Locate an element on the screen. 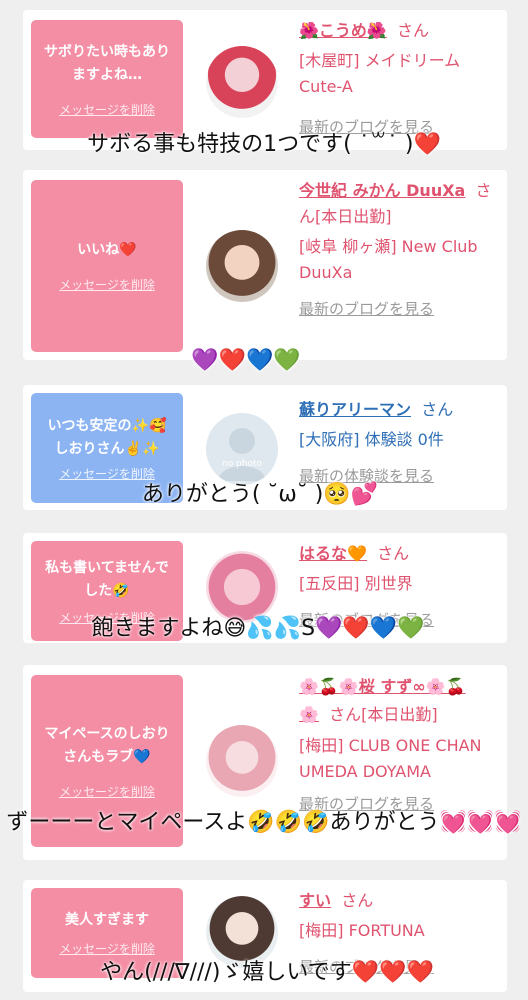 This screenshot has width=528, height=1000. profile-name-link: すい is located at coordinates (315, 900).